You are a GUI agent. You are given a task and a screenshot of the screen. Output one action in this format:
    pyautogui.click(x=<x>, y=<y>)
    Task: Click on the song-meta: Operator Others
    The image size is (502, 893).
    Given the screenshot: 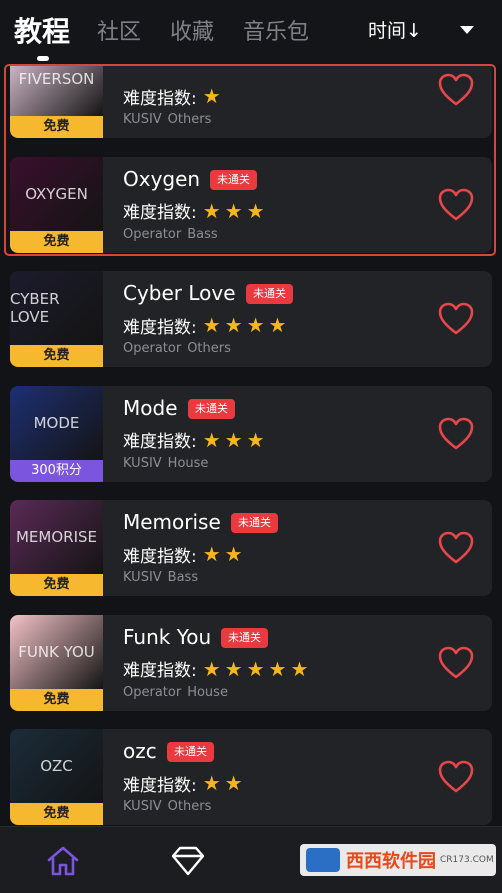 What is the action you would take?
    pyautogui.click(x=177, y=348)
    